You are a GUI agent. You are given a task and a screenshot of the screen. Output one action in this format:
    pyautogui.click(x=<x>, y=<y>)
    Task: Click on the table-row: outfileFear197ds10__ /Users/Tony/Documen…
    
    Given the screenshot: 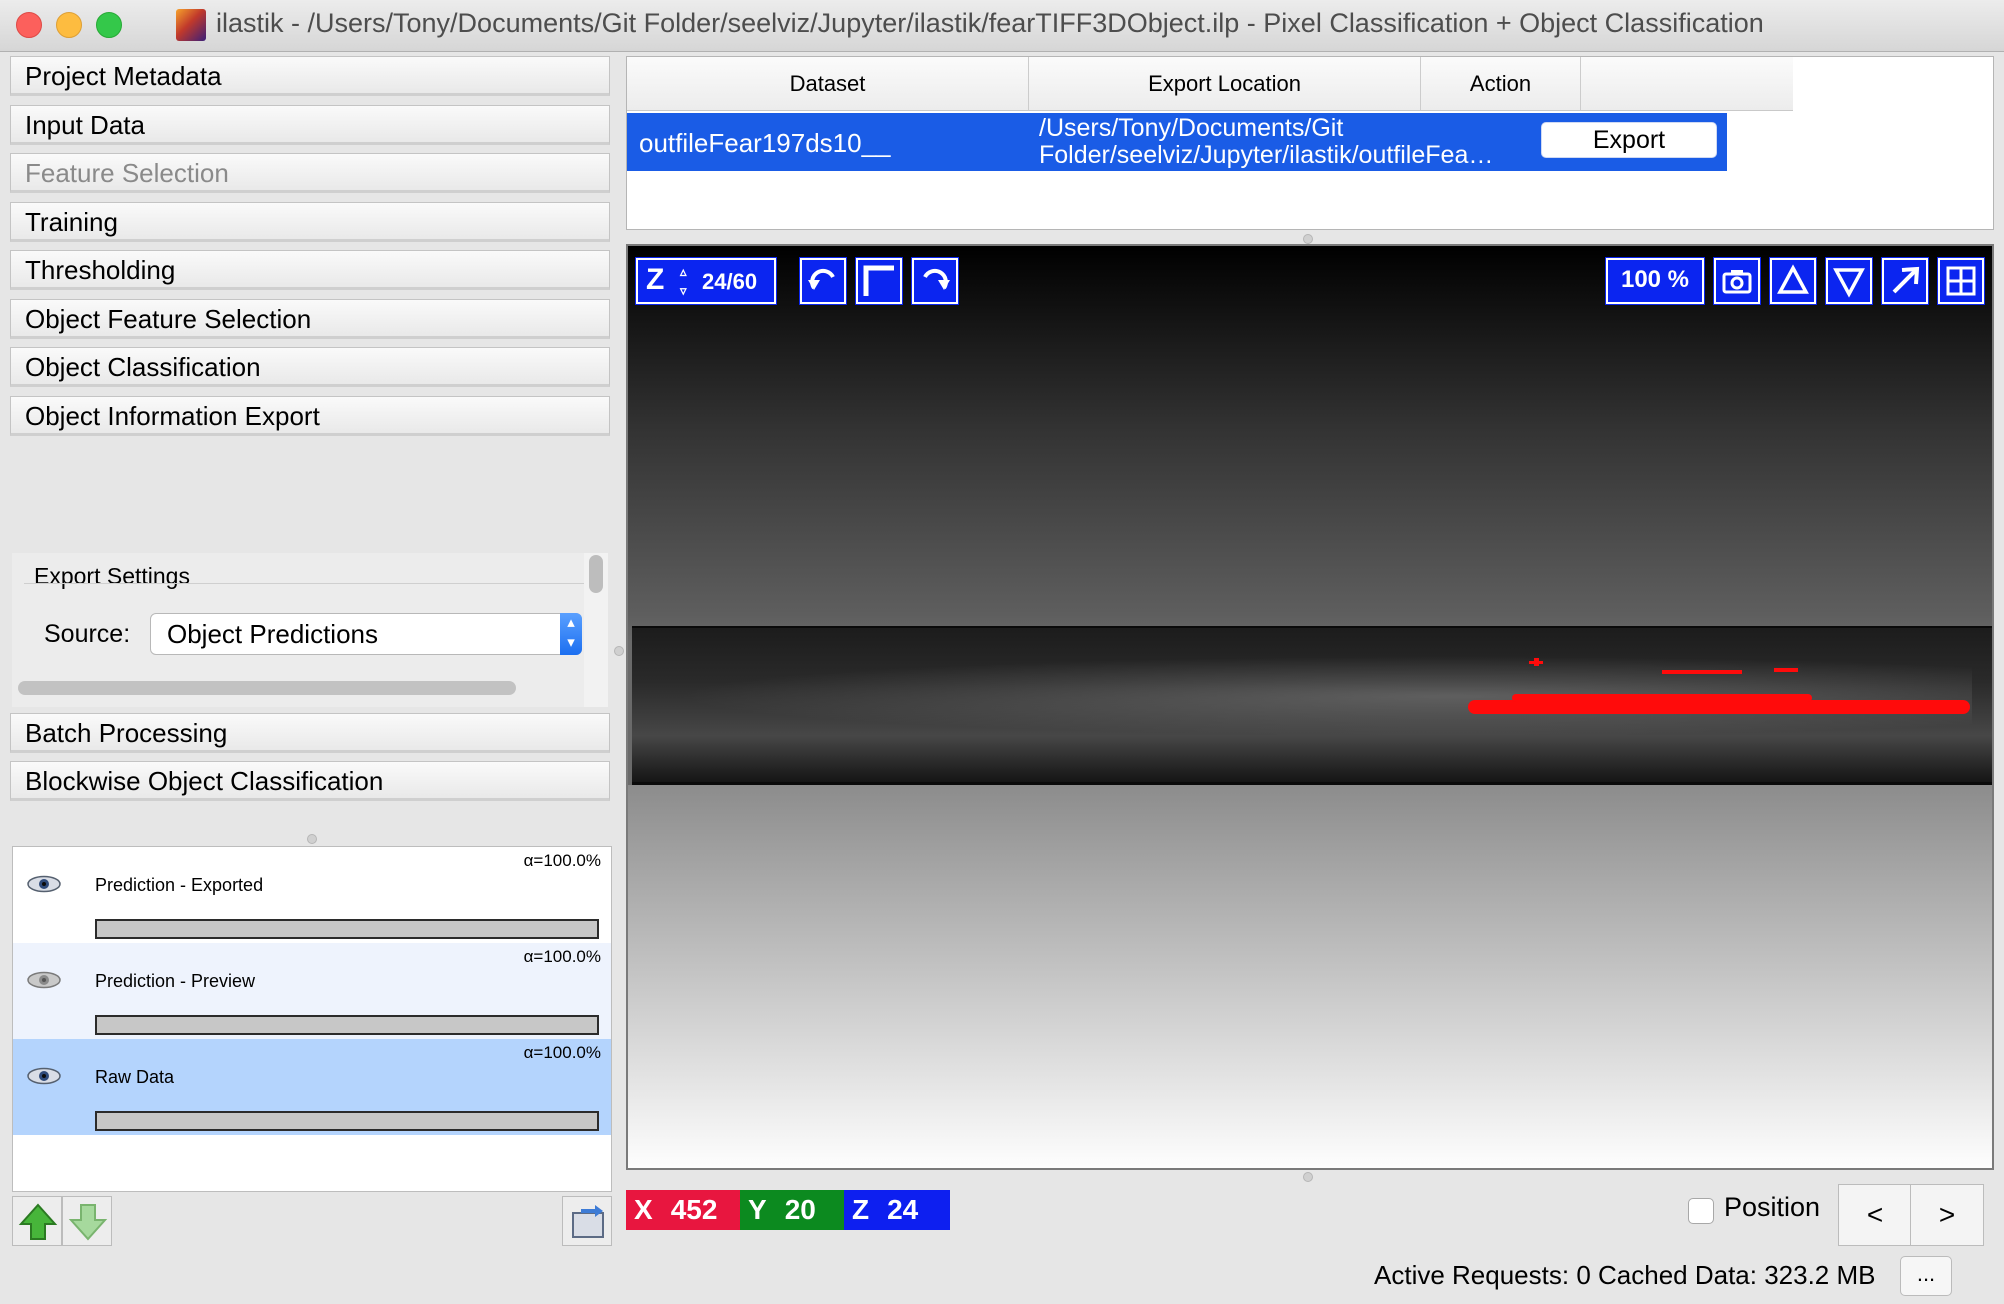 What is the action you would take?
    pyautogui.click(x=1177, y=142)
    